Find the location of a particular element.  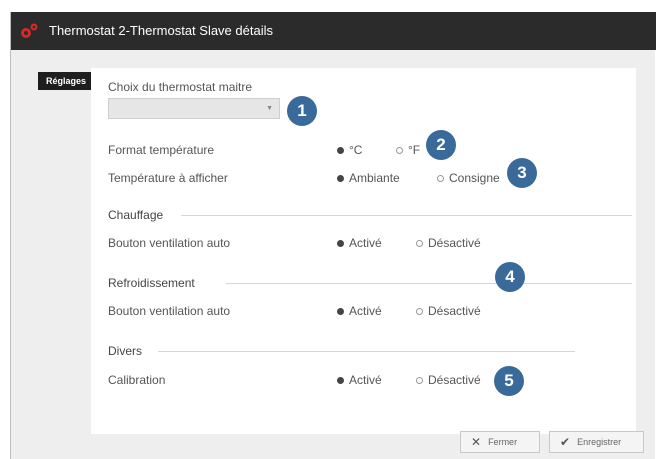

tab-reglages: Réglages is located at coordinates (66, 81).